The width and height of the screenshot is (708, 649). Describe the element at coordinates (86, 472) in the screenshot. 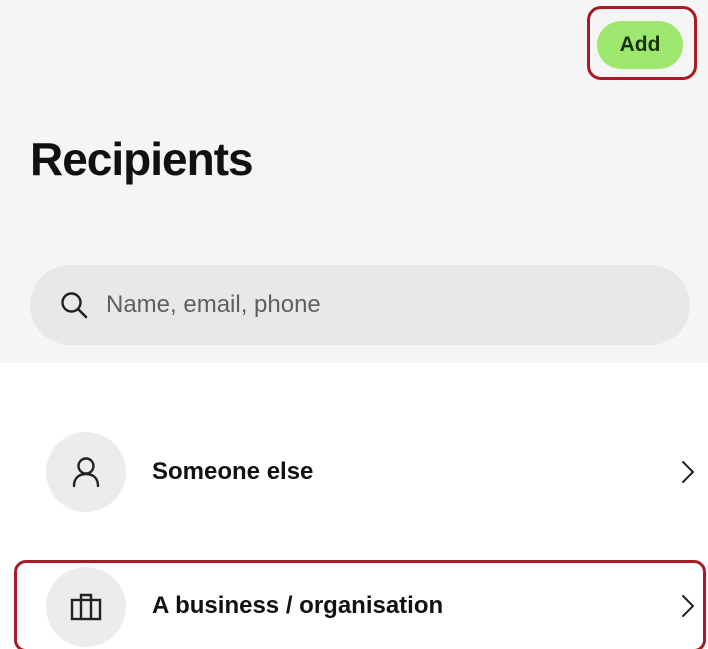

I see `person-icon` at that location.